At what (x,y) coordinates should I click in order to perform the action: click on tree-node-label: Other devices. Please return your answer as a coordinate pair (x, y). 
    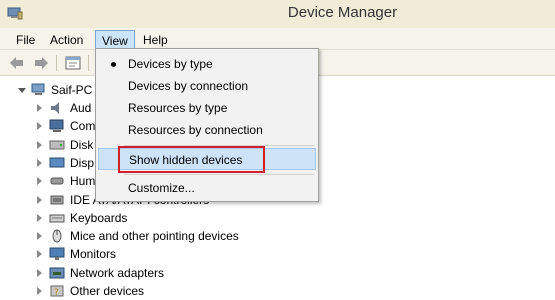
    Looking at the image, I should click on (107, 291).